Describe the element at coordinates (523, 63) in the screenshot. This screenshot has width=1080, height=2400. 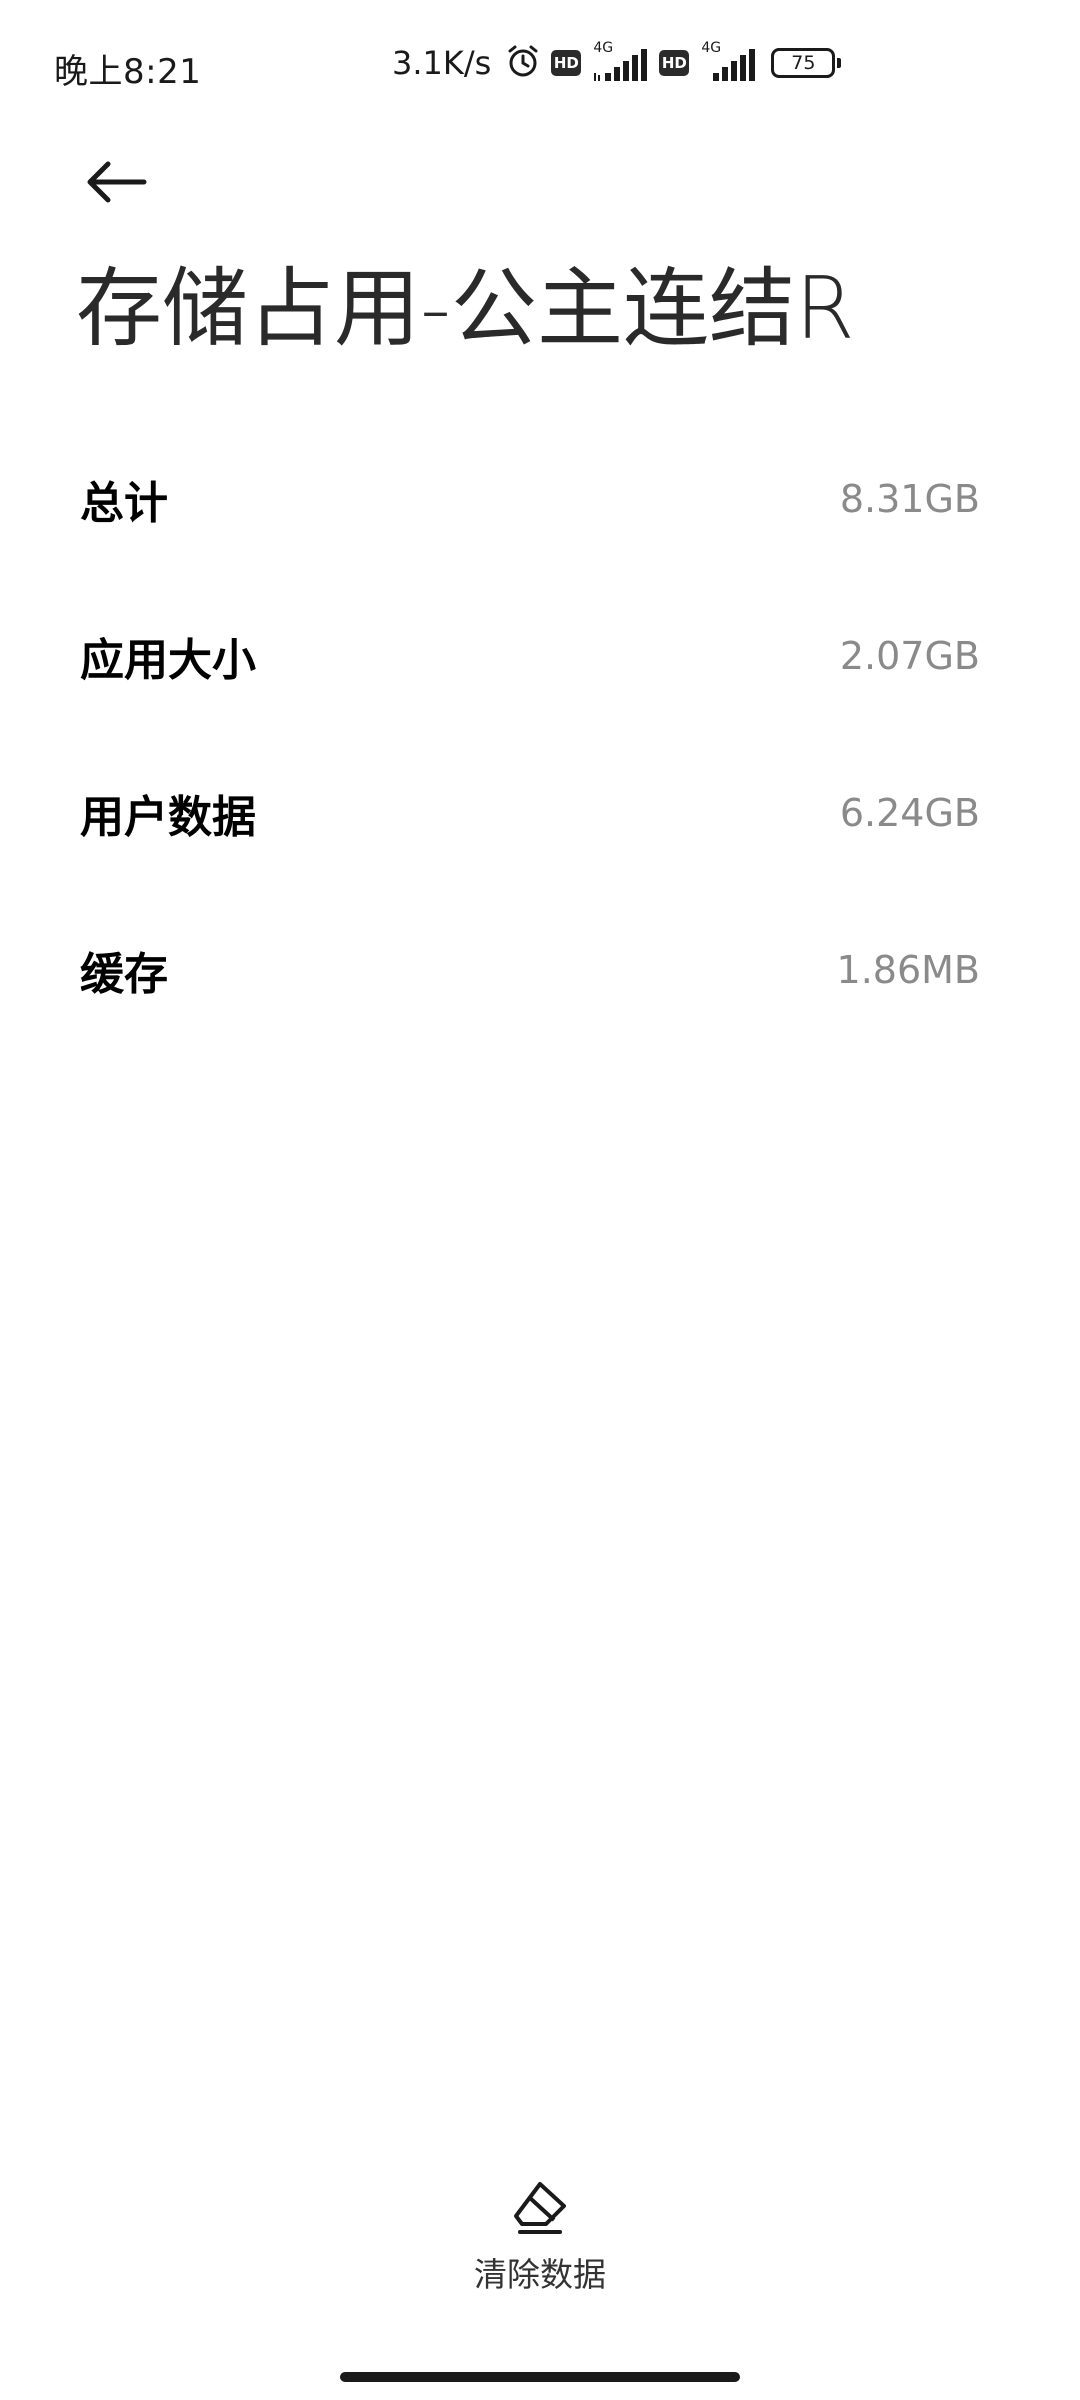
I see `alarm-icon` at that location.